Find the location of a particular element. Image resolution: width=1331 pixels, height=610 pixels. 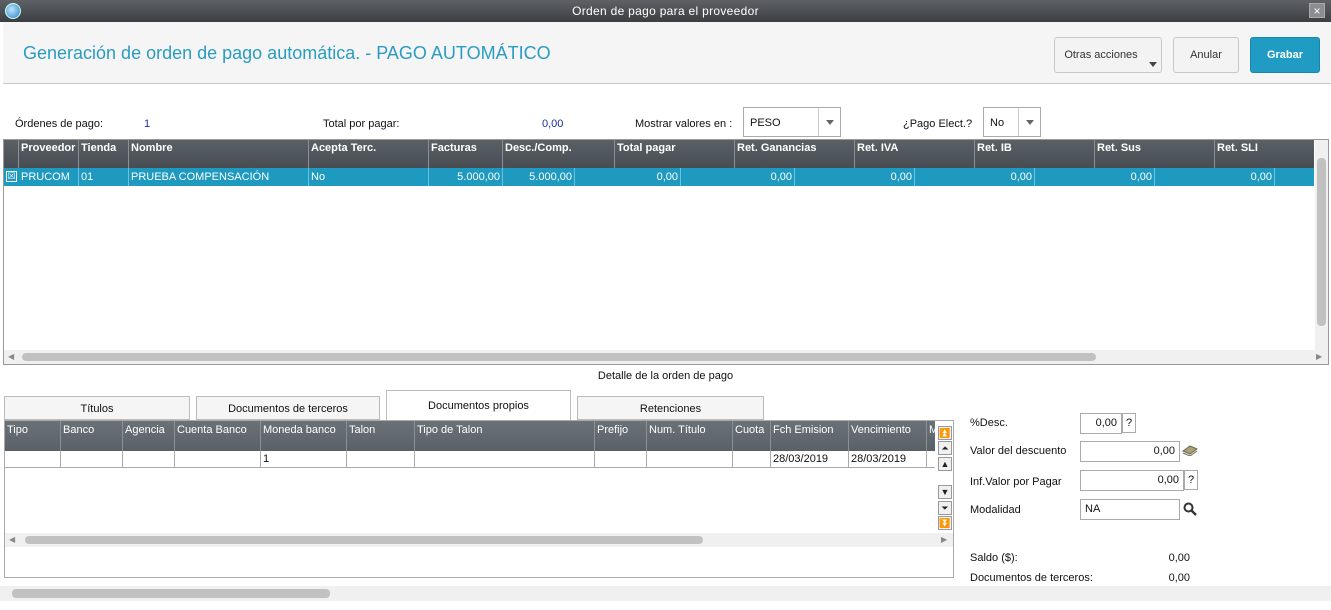

dgrid-header-m: M is located at coordinates (931, 436).